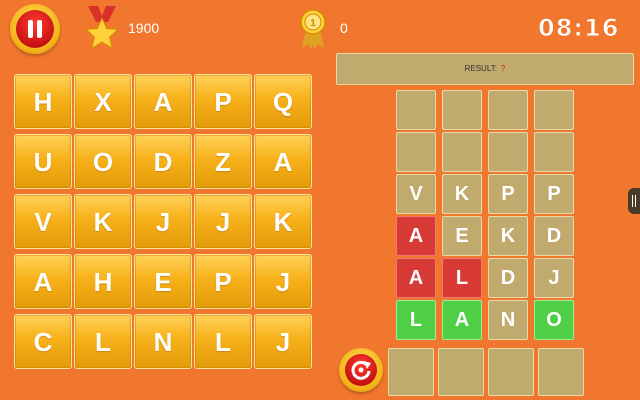  Describe the element at coordinates (103, 101) in the screenshot. I see `letter-tile: X` at that location.